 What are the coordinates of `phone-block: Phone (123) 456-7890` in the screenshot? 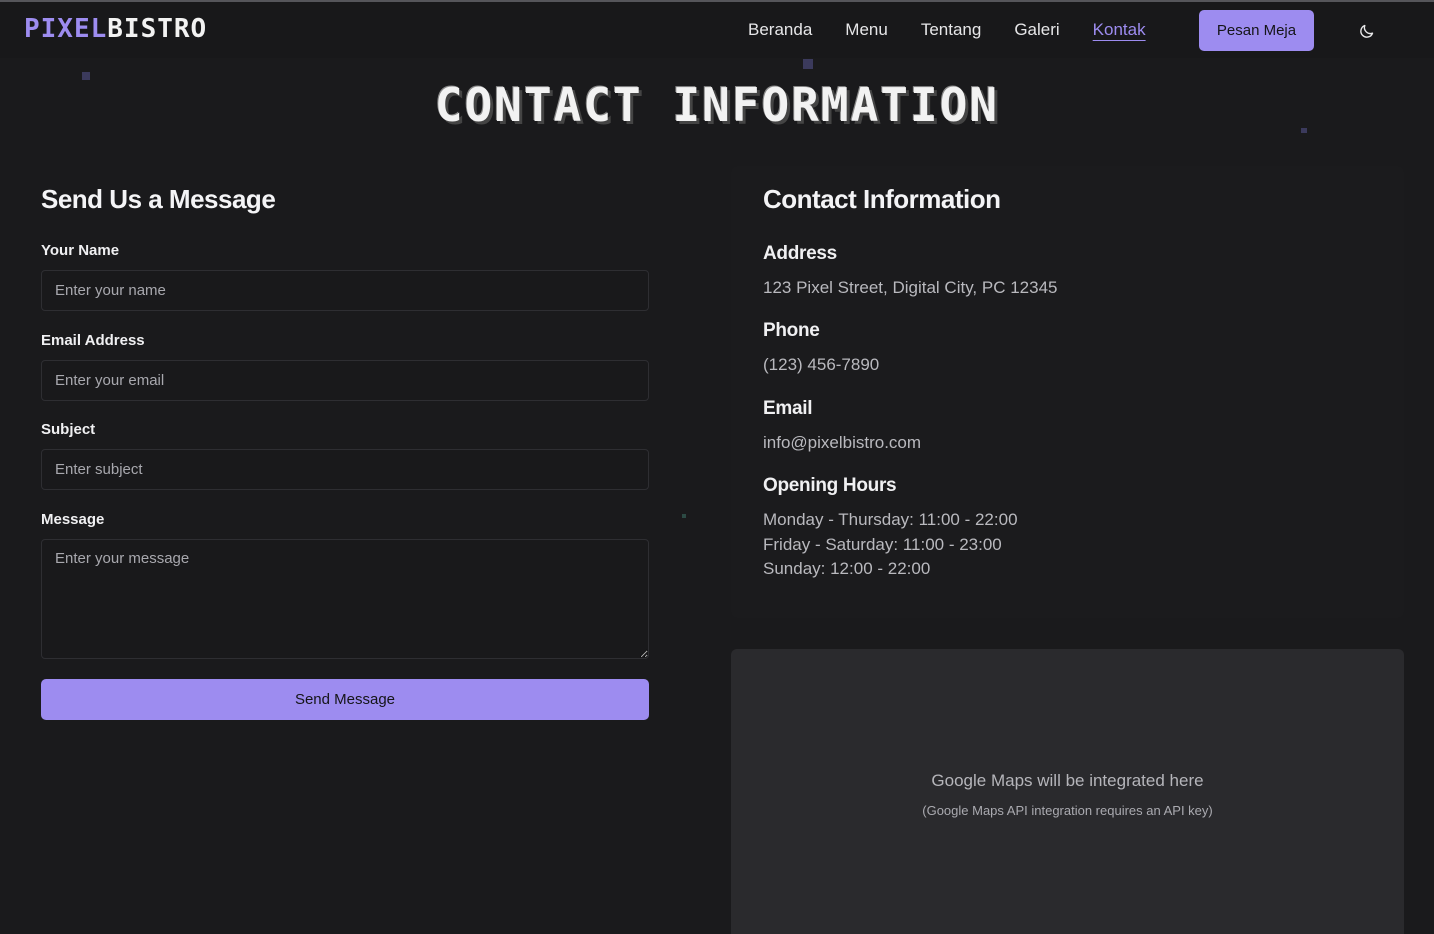 It's located at (821, 348).